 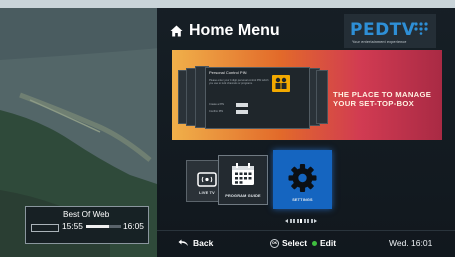 What do you see at coordinates (176, 31) in the screenshot?
I see `home-icon` at bounding box center [176, 31].